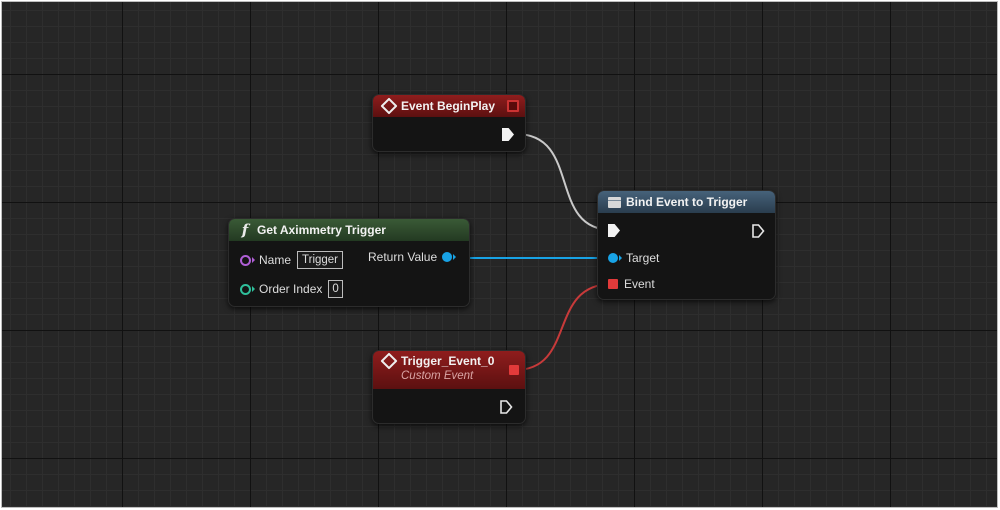 This screenshot has height=510, width=1000. Describe the element at coordinates (335, 289) in the screenshot. I see `order-index-value-field: 0` at that location.